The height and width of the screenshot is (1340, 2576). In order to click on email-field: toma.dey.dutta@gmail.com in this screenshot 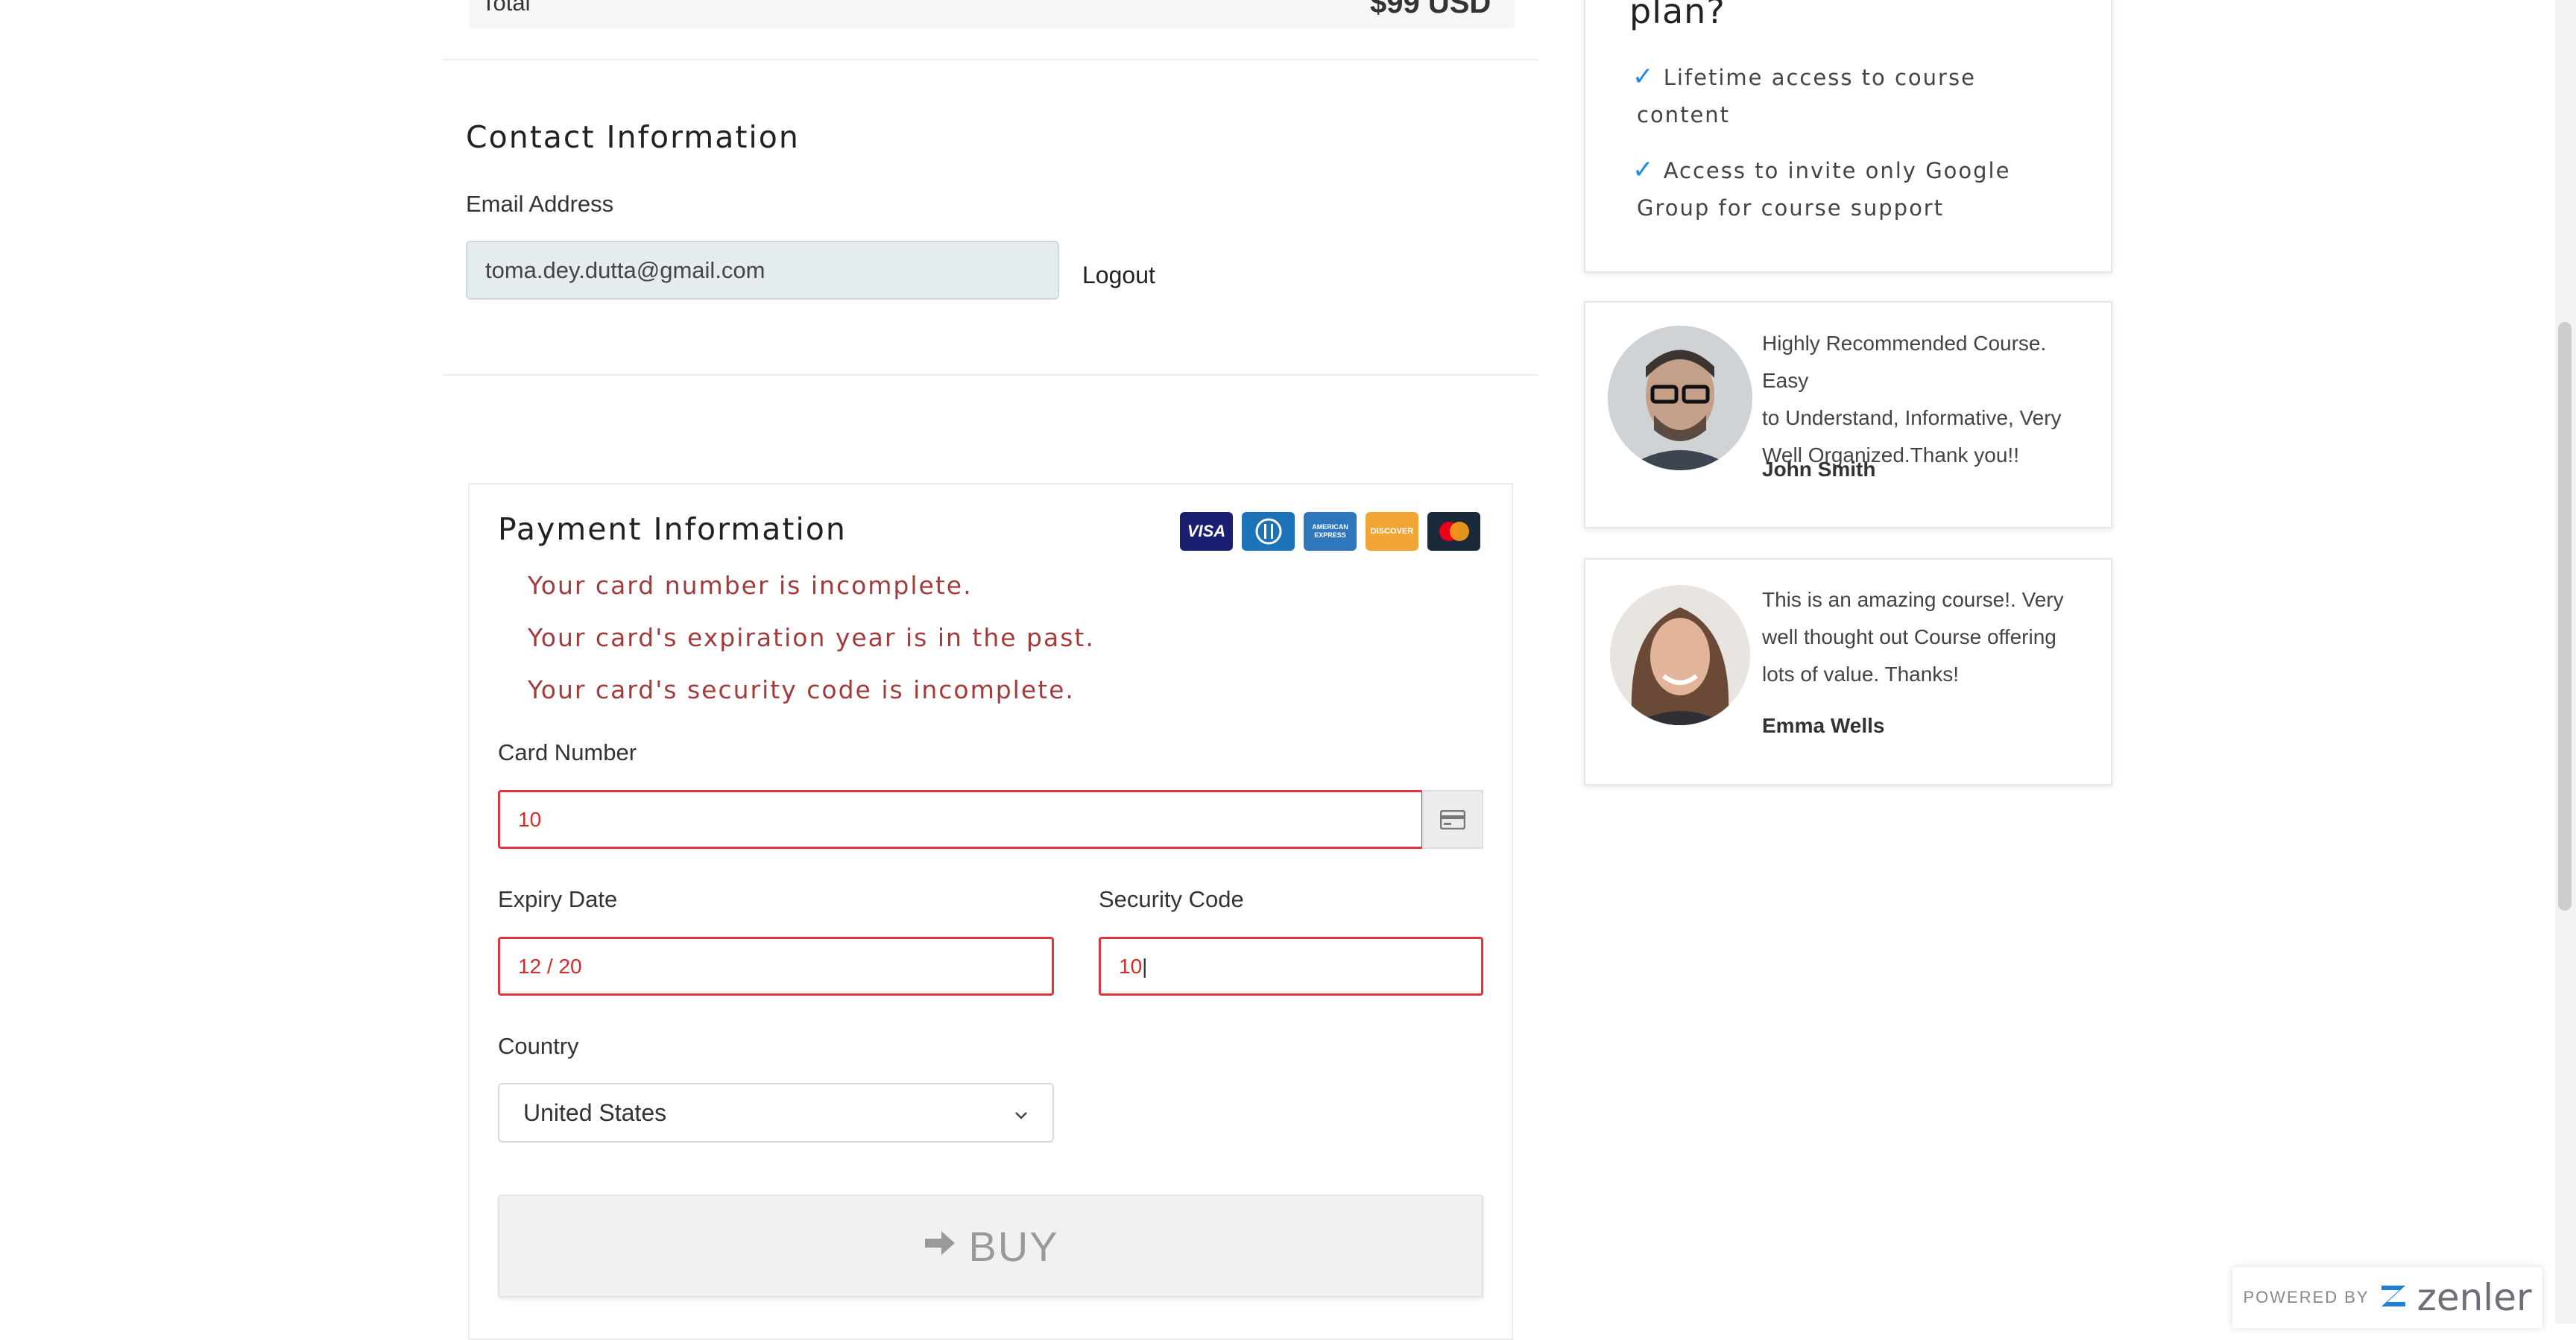, I will do `click(763, 271)`.